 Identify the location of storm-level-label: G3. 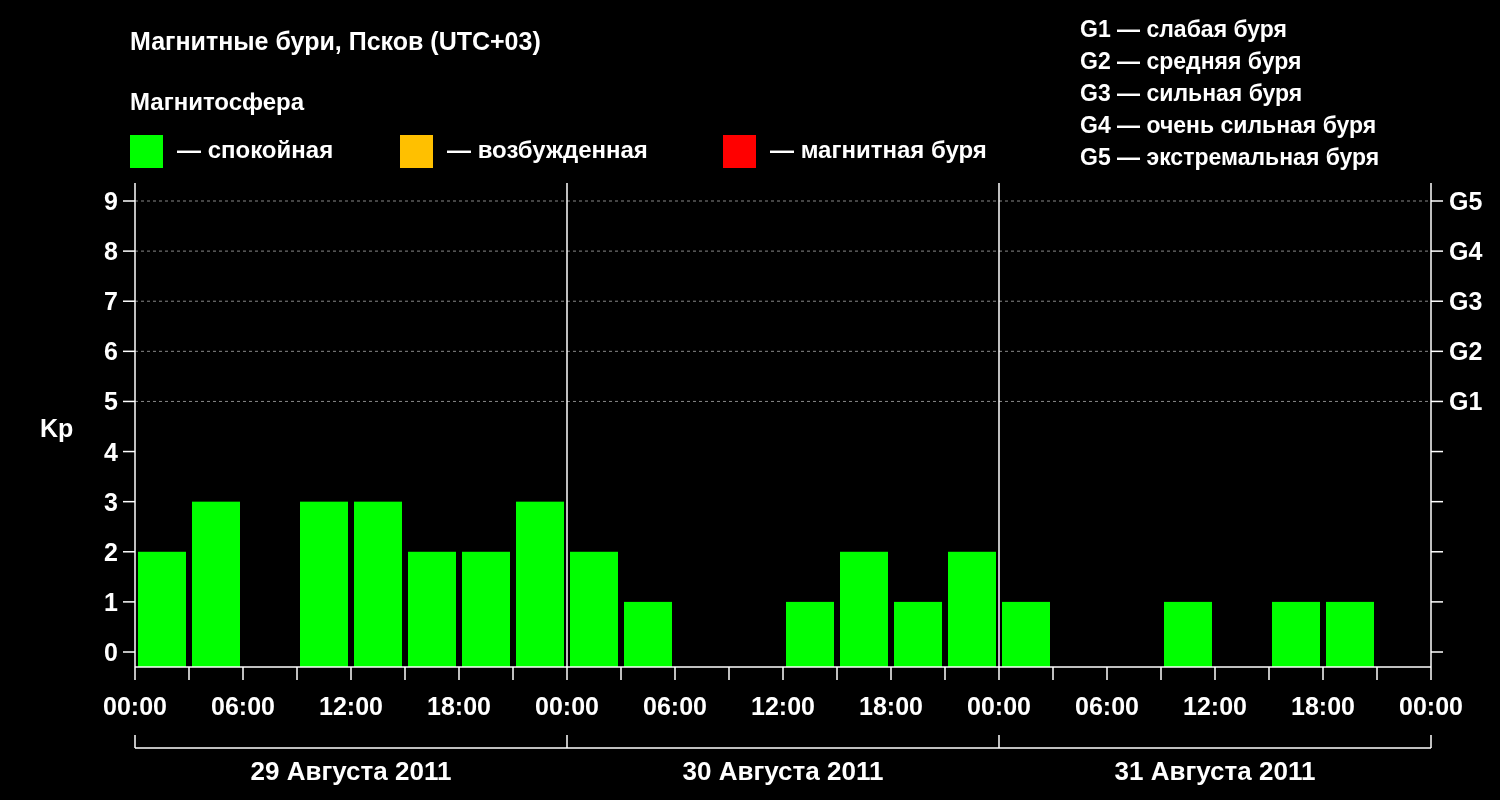
(1466, 301).